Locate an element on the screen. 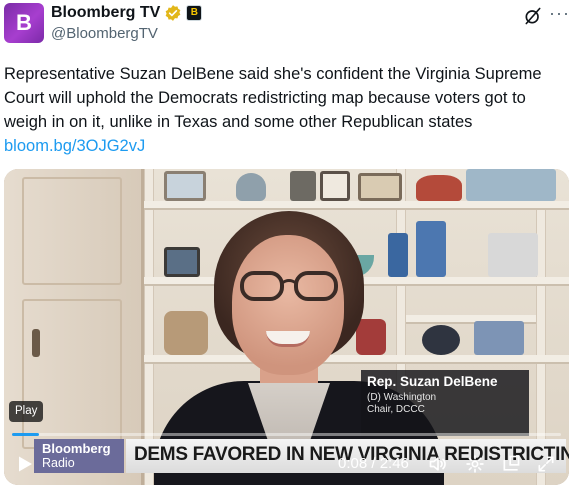 The width and height of the screenshot is (573, 488). tweet-link: bloom.bg/3OJG2vJ is located at coordinates (287, 146).